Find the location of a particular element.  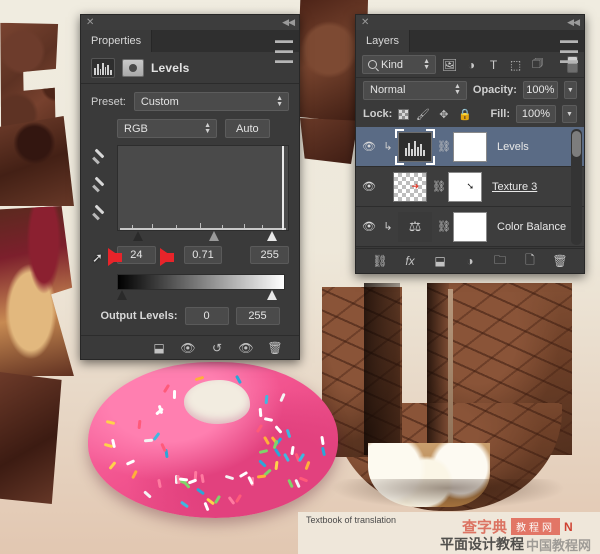

output-levels-row: Output Levels: 0 255 is located at coordinates (190, 316).